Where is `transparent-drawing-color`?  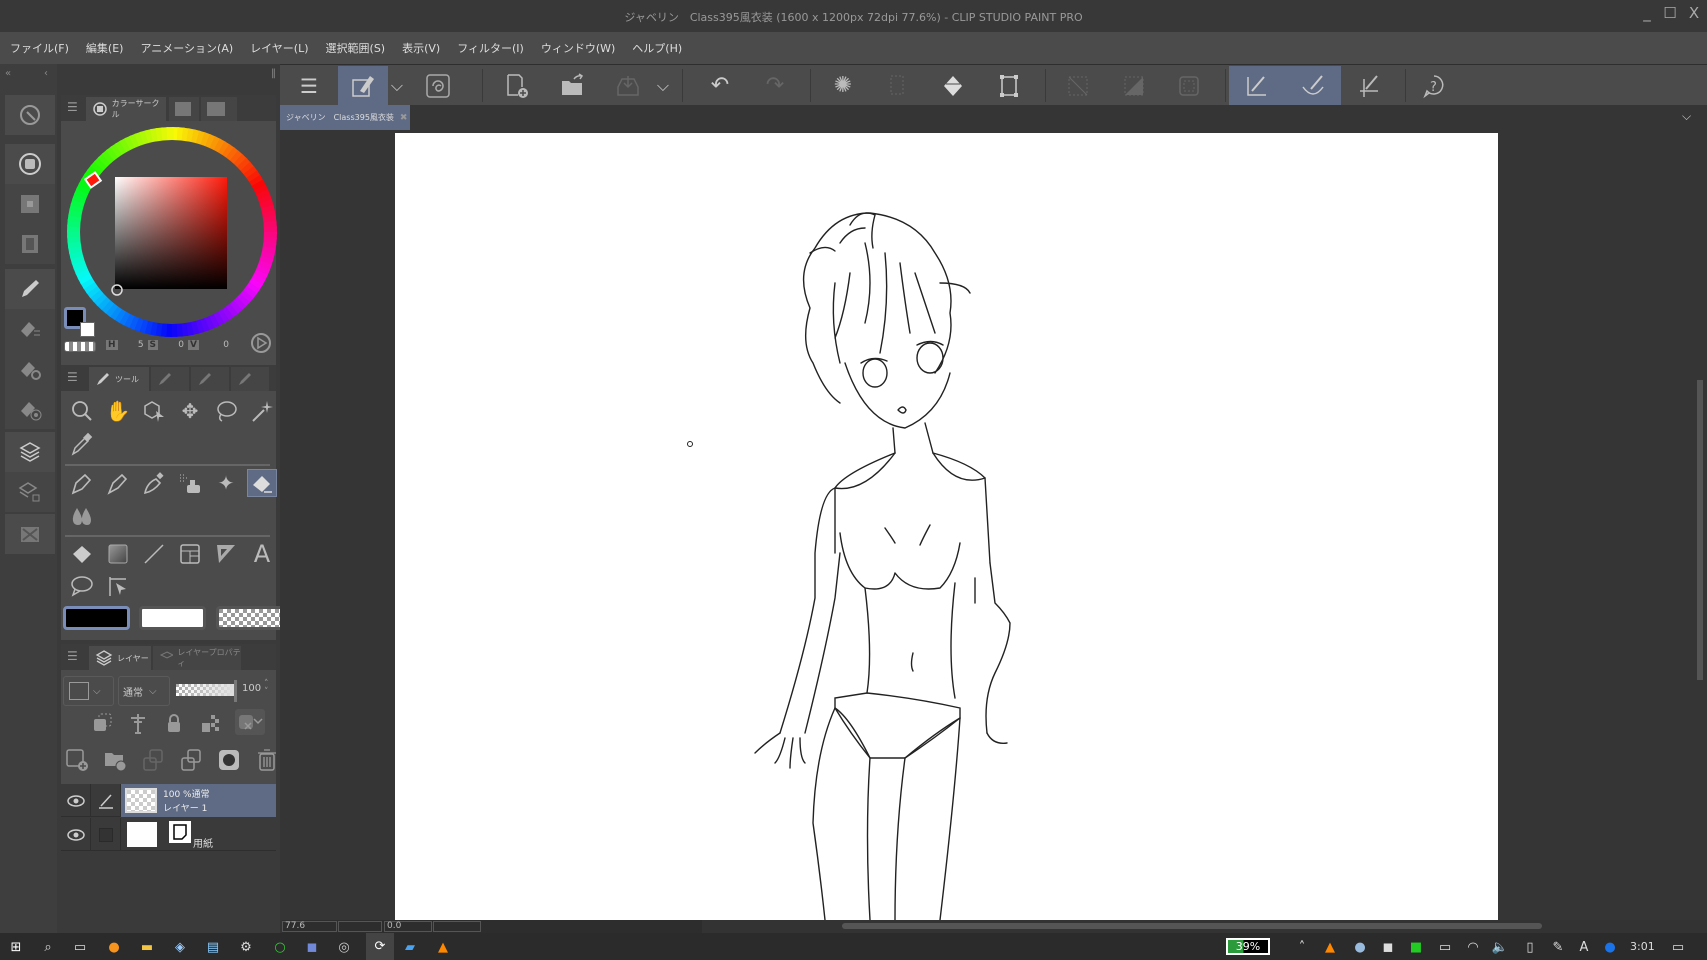 transparent-drawing-color is located at coordinates (250, 618).